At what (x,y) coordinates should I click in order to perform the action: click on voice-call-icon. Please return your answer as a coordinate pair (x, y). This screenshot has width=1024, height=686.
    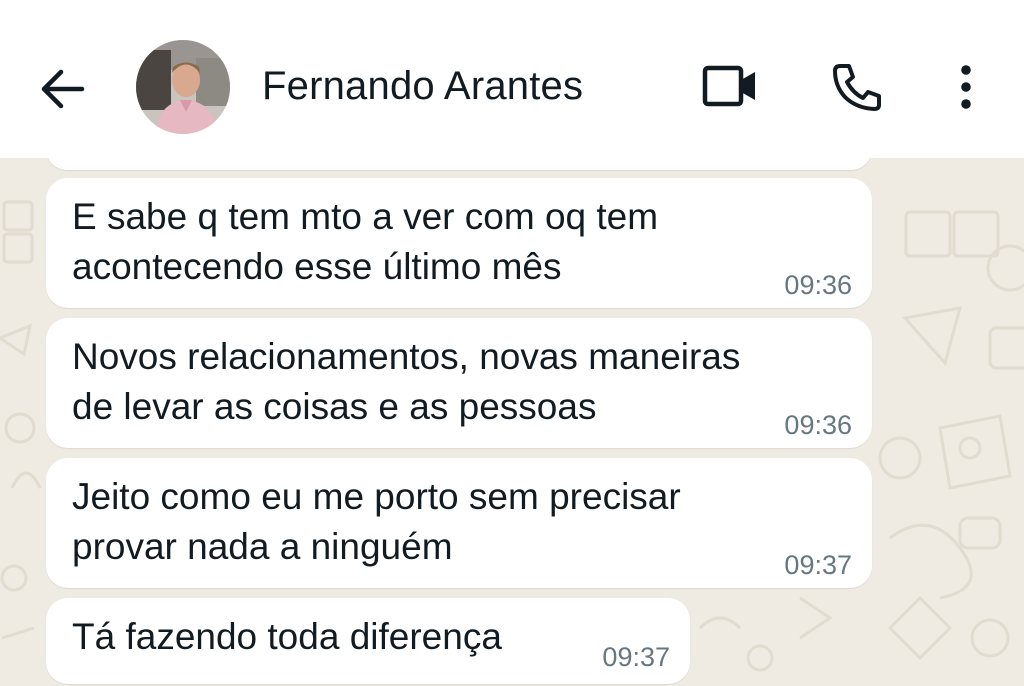
    Looking at the image, I should click on (857, 87).